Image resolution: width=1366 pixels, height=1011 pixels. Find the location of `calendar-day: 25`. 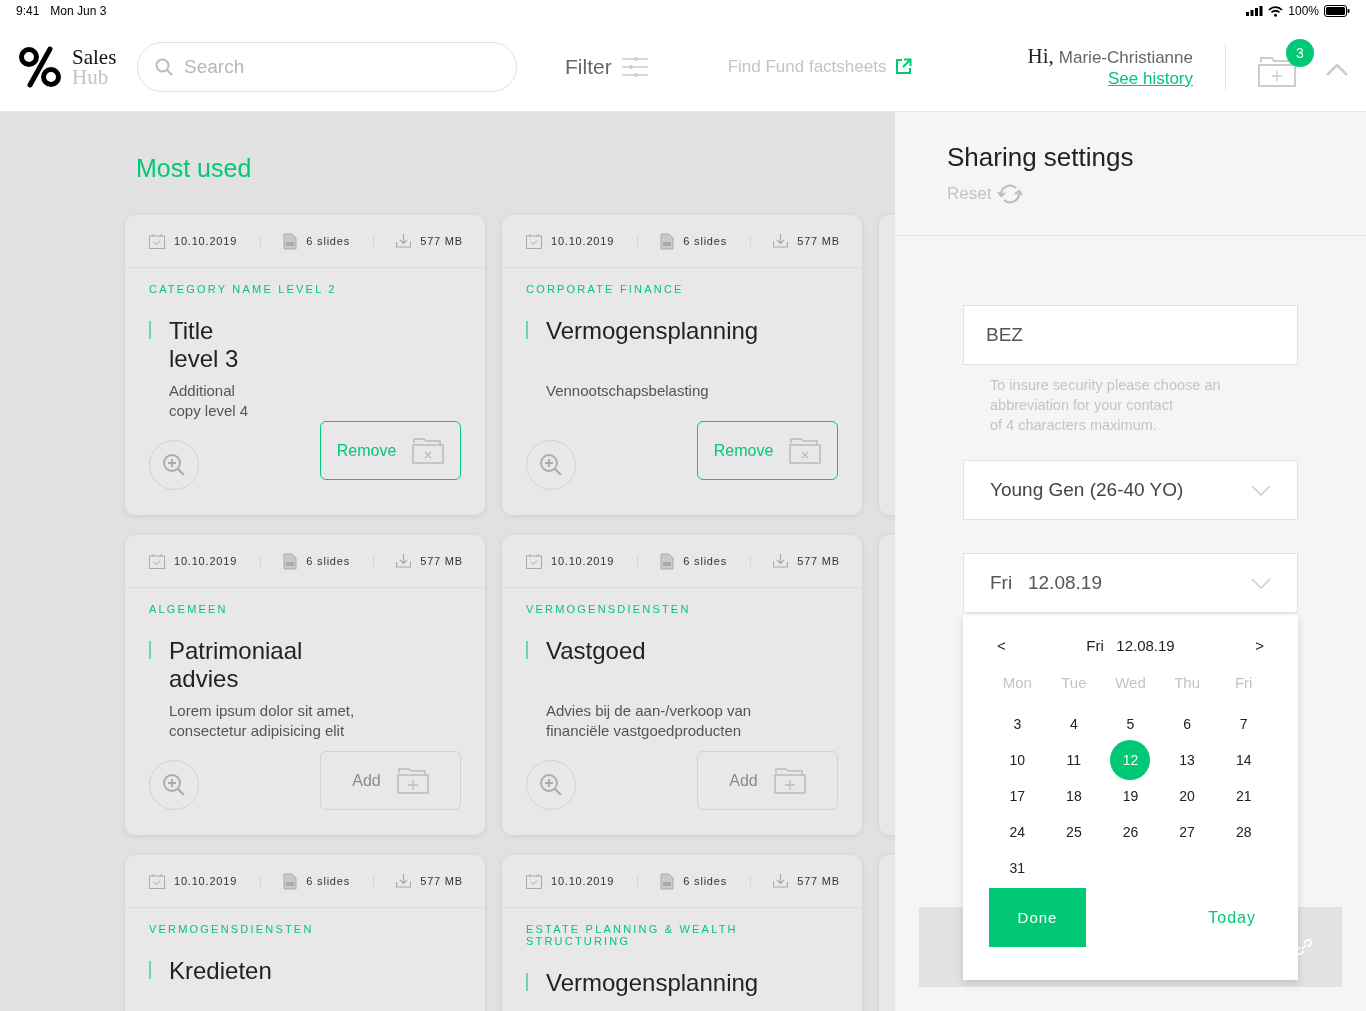

calendar-day: 25 is located at coordinates (1073, 832).